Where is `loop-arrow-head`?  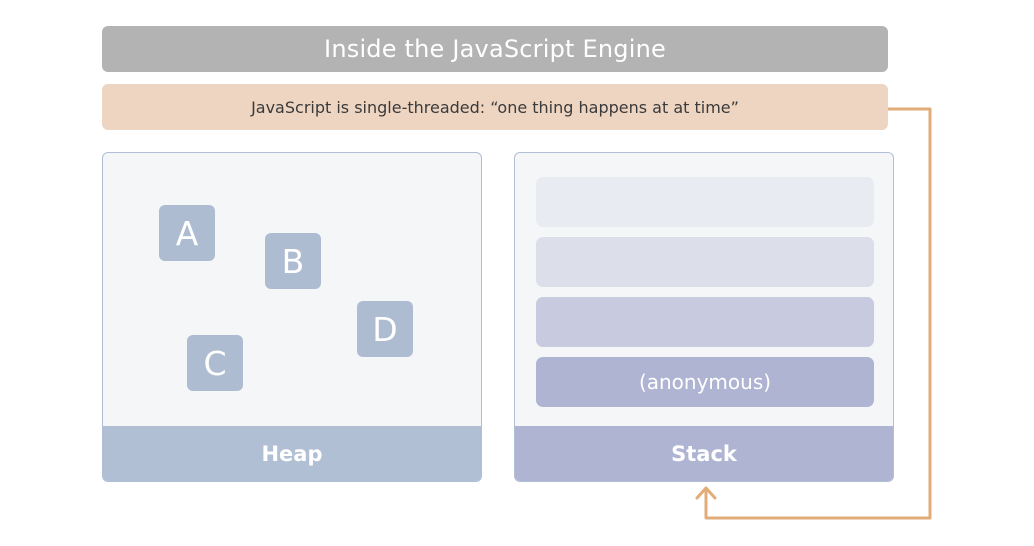 loop-arrow-head is located at coordinates (706, 493).